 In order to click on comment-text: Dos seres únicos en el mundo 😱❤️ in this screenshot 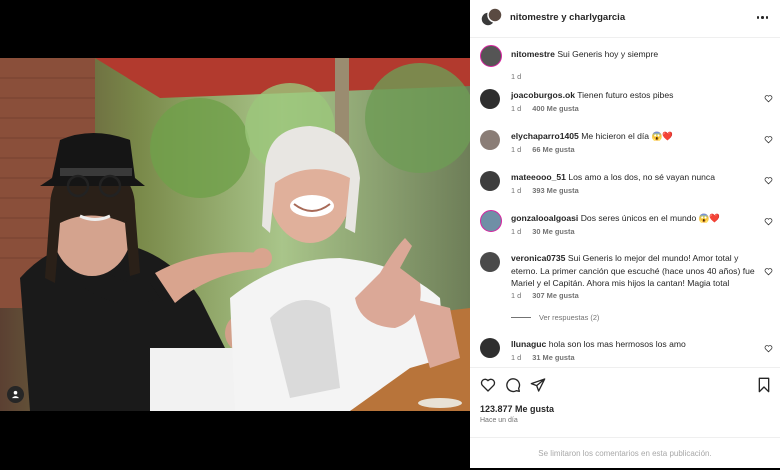, I will do `click(650, 218)`.